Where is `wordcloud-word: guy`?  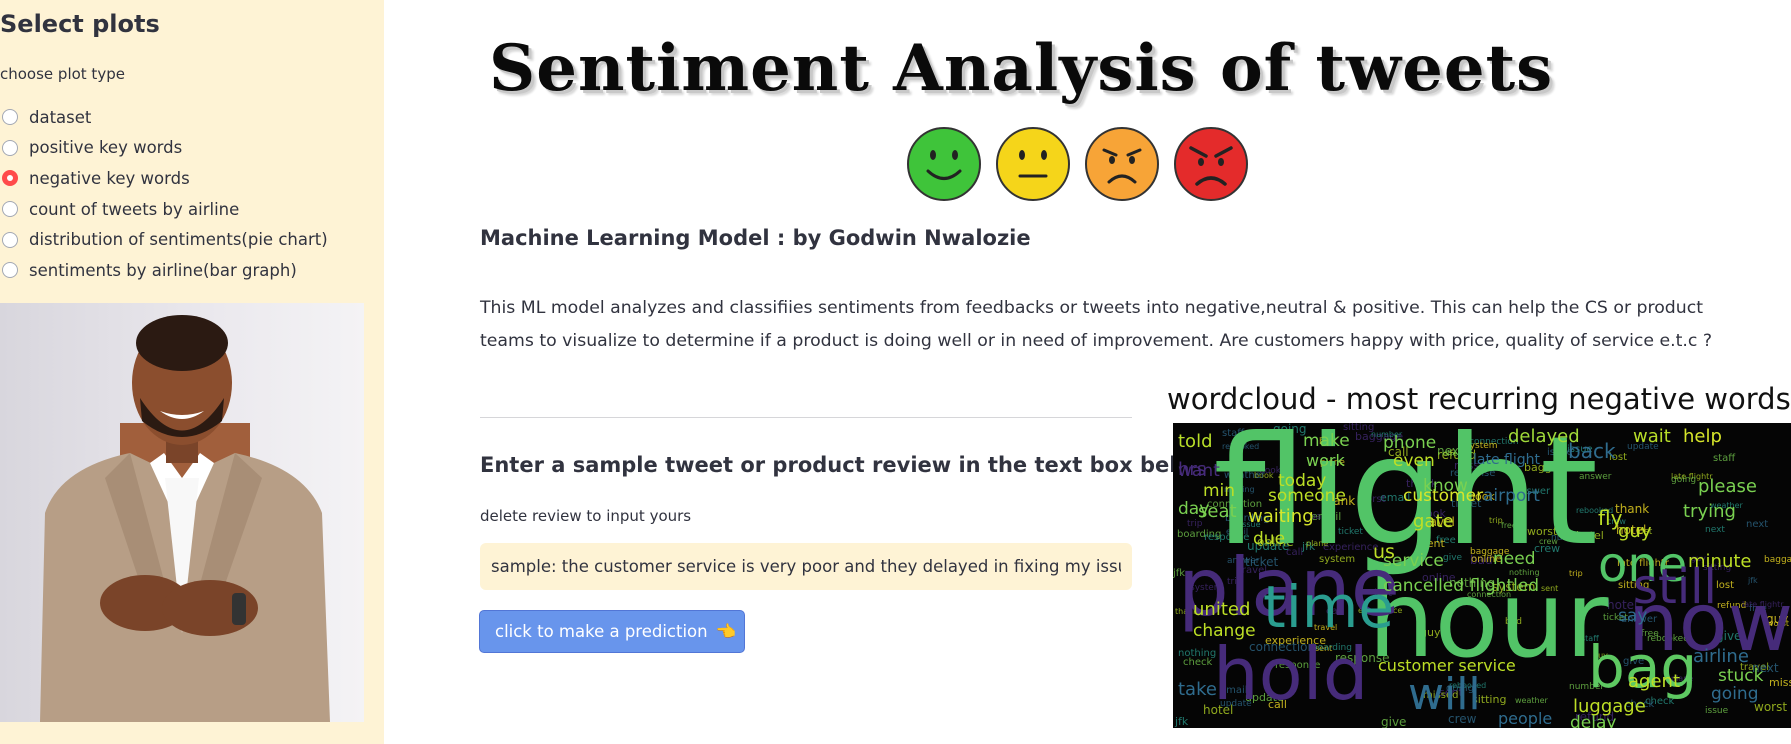
wordcloud-word: guy is located at coordinates (1635, 531).